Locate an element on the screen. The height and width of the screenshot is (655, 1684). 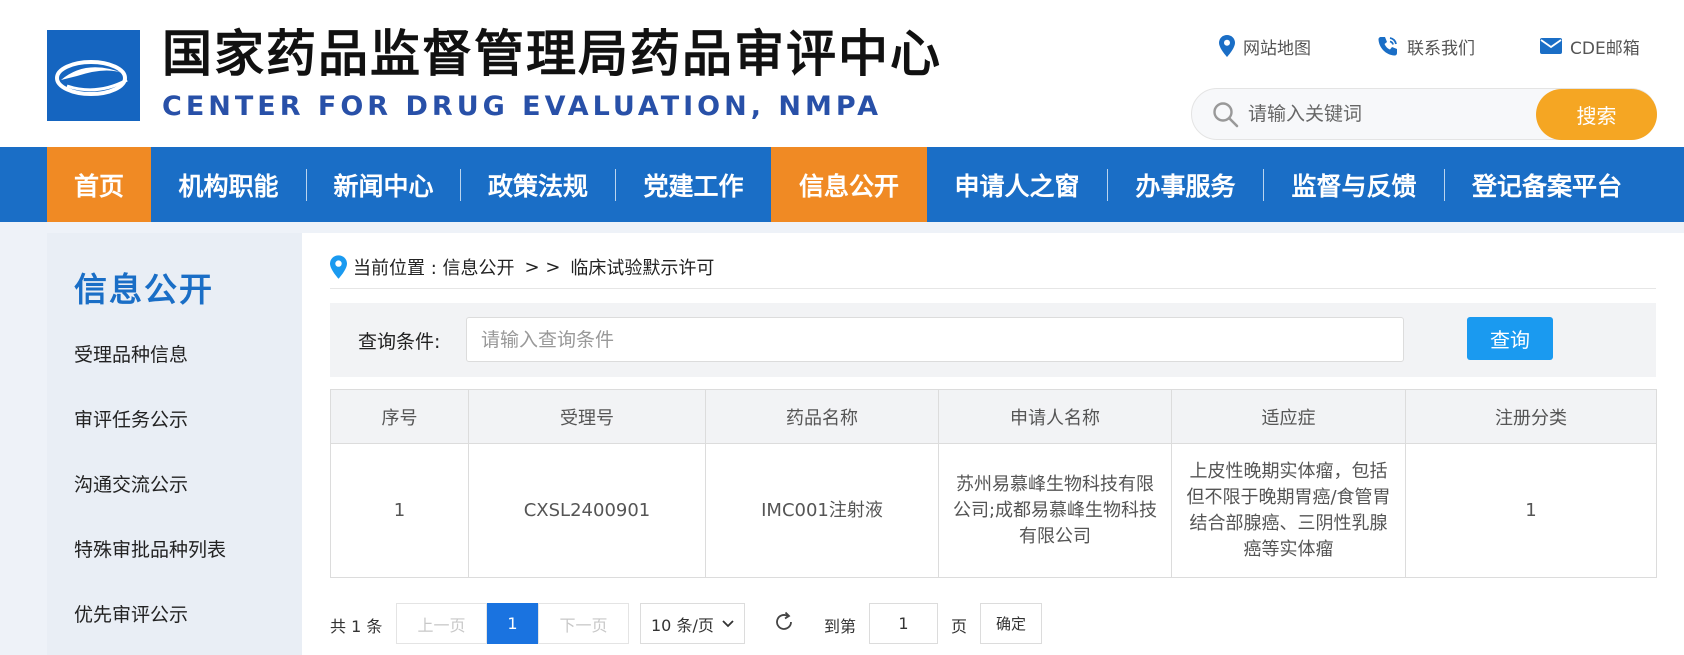
page-size-value: 10 条/页 is located at coordinates (682, 625).